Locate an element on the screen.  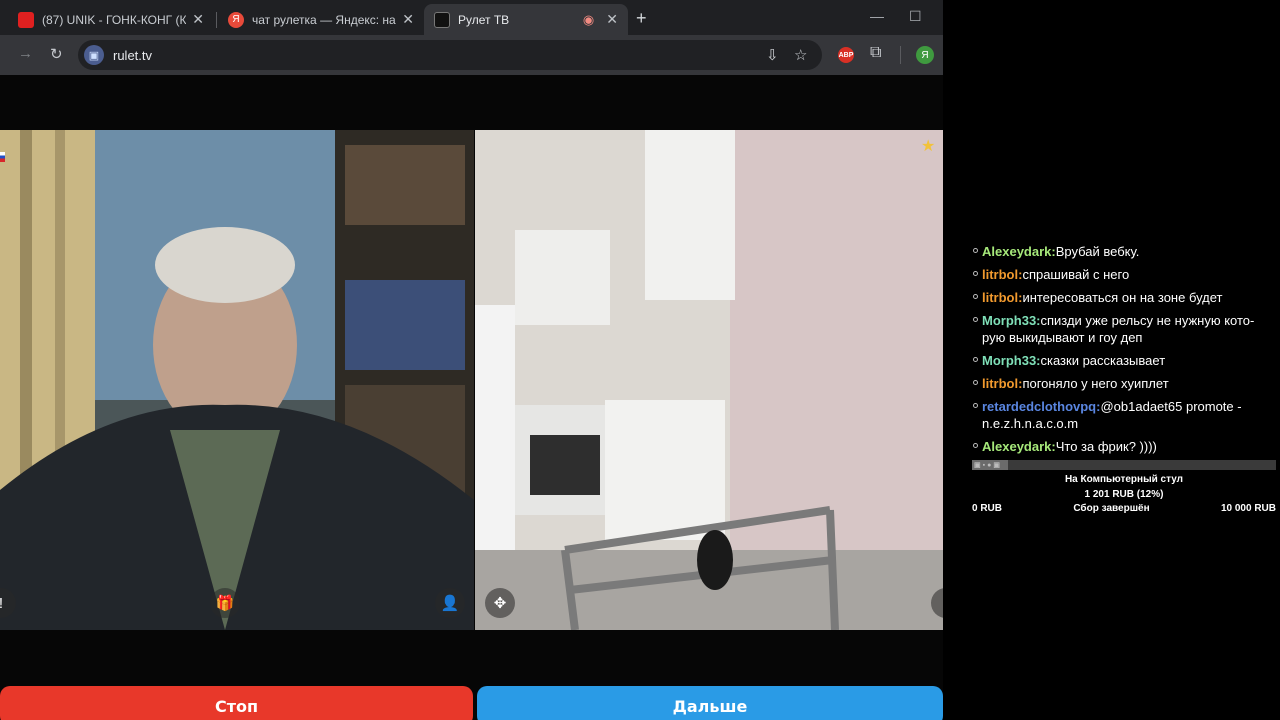
bookmark-star-icon: ☆ is located at coordinates (800, 55).